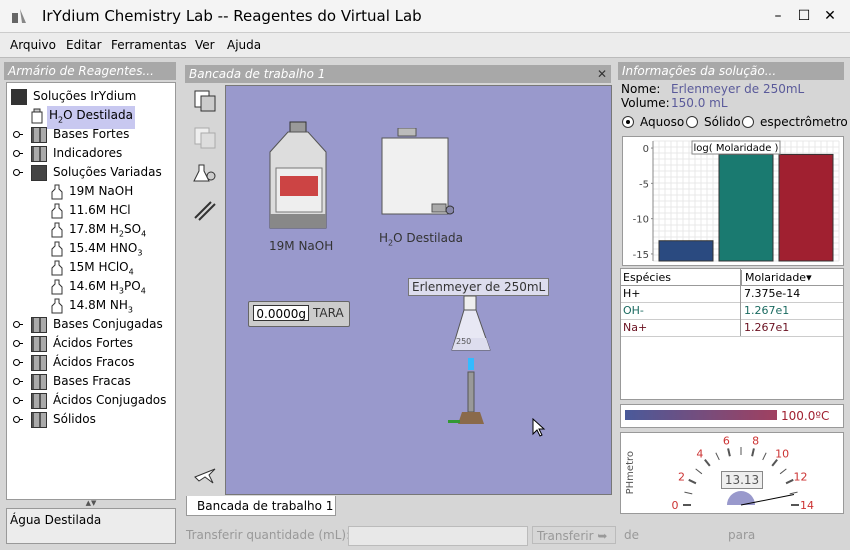 The width and height of the screenshot is (850, 550). What do you see at coordinates (830, 16) in the screenshot?
I see `close-button: ✕` at bounding box center [830, 16].